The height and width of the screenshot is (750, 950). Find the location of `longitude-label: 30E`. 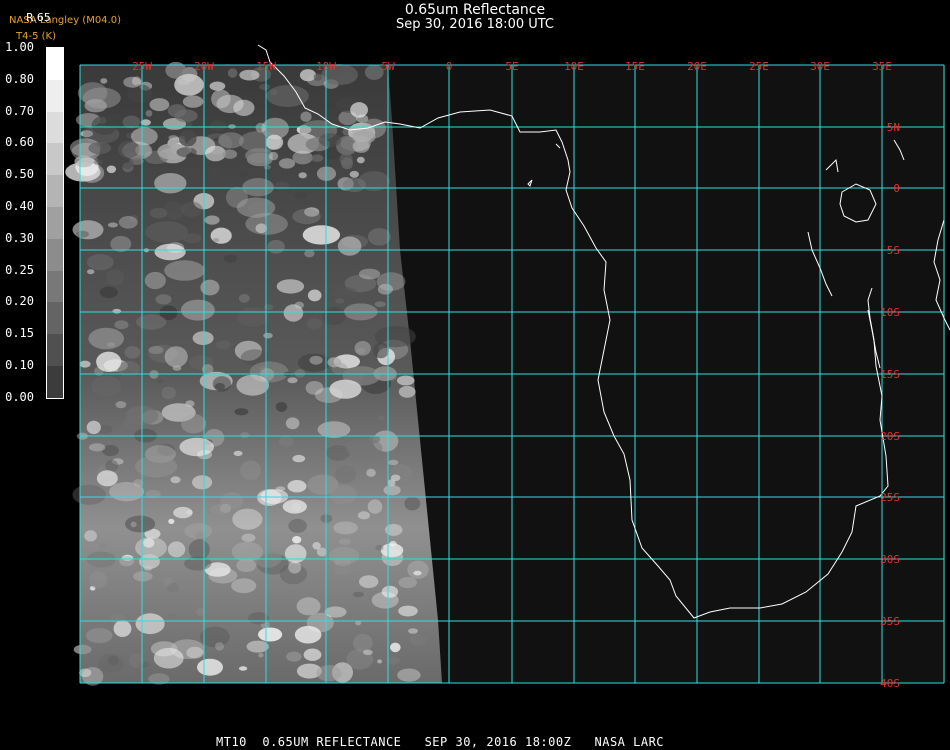

longitude-label: 30E is located at coordinates (820, 66).